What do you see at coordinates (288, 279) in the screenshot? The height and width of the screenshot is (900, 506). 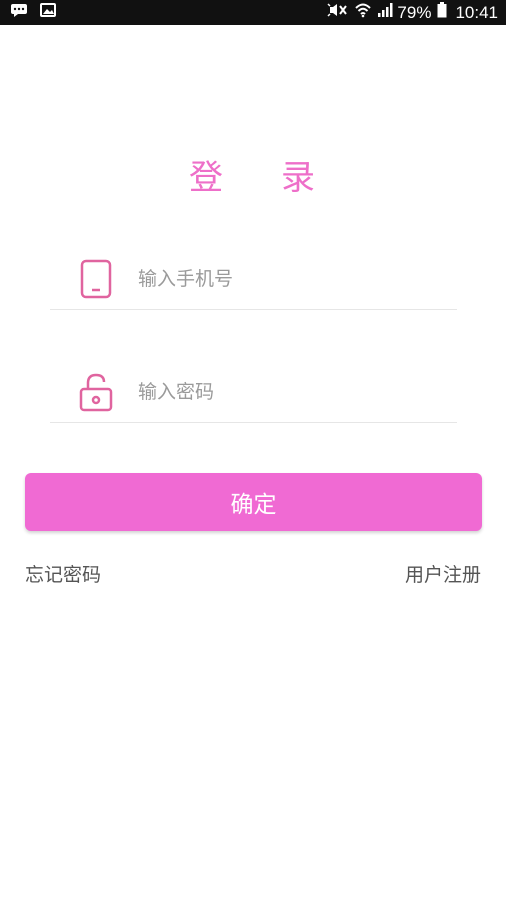 I see `phone-input` at bounding box center [288, 279].